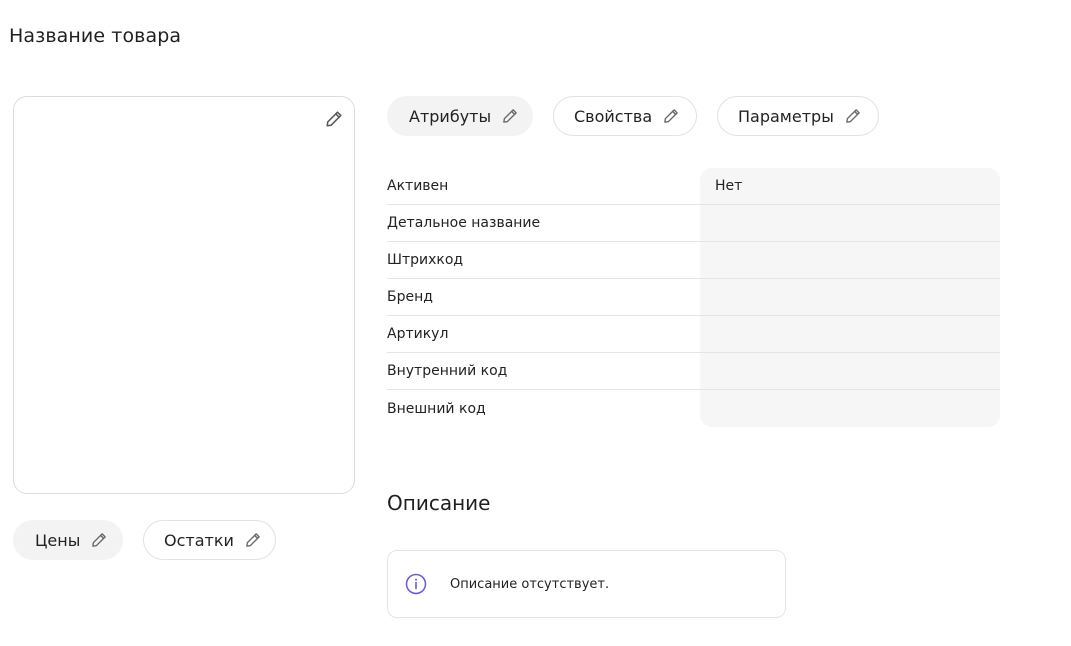 This screenshot has width=1071, height=646. I want to click on tab-stock: Остатки, so click(209, 540).